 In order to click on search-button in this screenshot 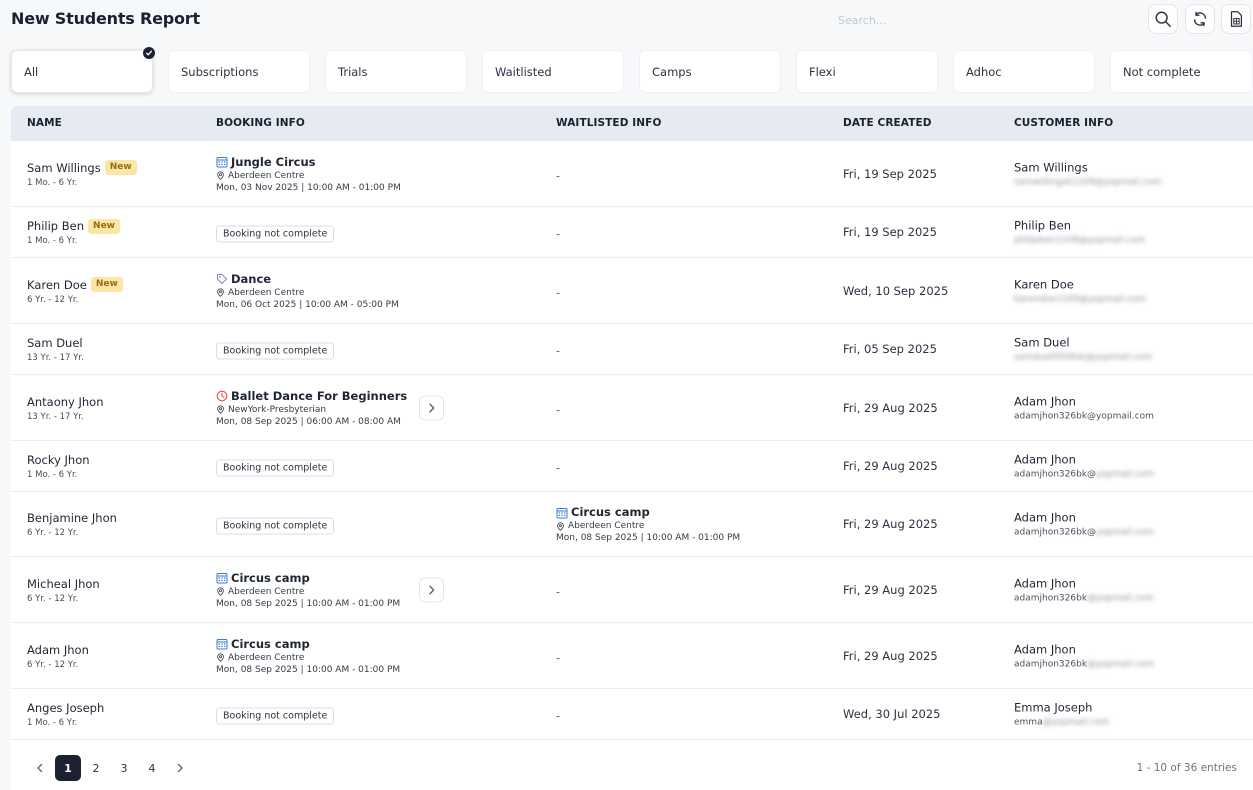, I will do `click(1163, 19)`.